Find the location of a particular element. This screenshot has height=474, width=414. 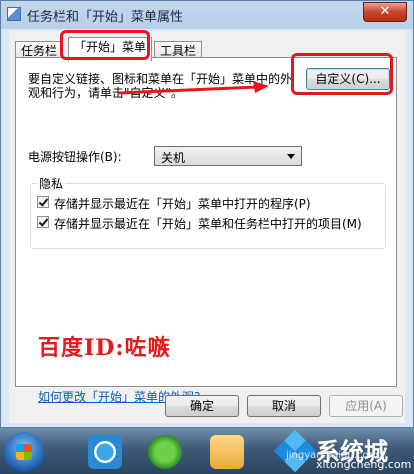

windows-logo-icon is located at coordinates (24, 452).